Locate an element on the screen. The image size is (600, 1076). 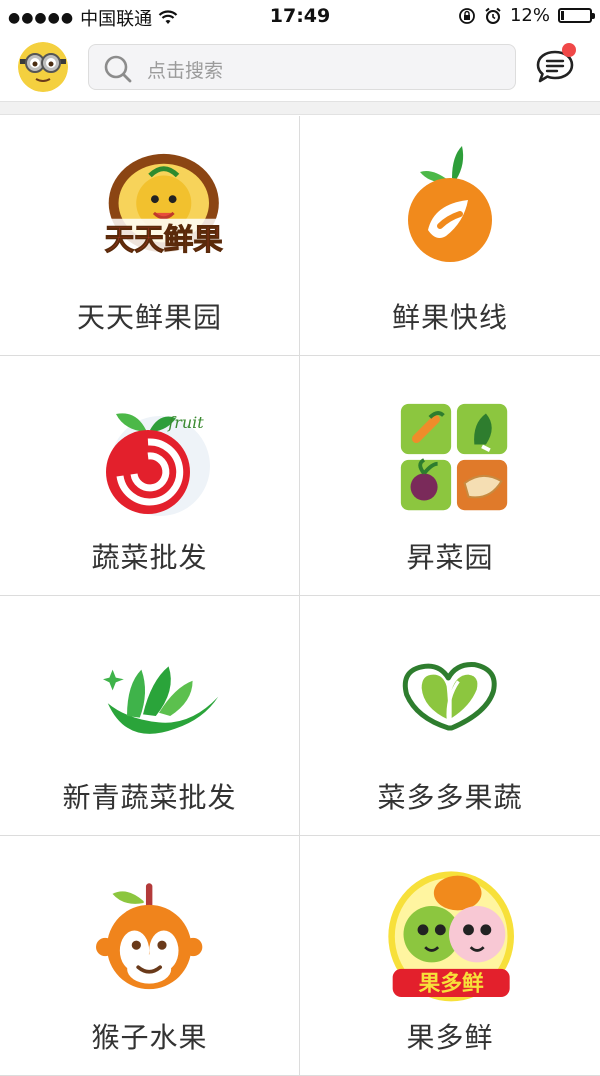
store-card: 菜多多果蔬 is located at coordinates (450, 716).